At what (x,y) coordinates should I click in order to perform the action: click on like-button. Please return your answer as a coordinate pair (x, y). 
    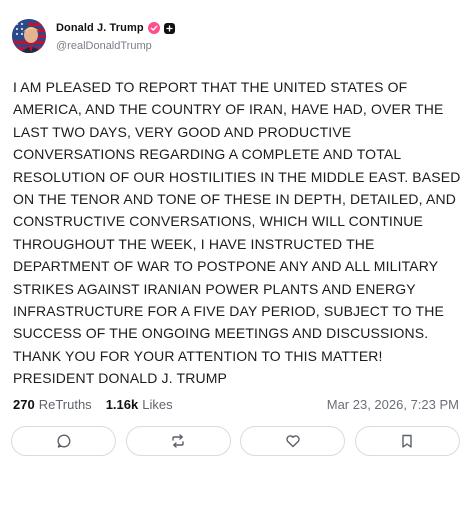
    Looking at the image, I should click on (293, 441).